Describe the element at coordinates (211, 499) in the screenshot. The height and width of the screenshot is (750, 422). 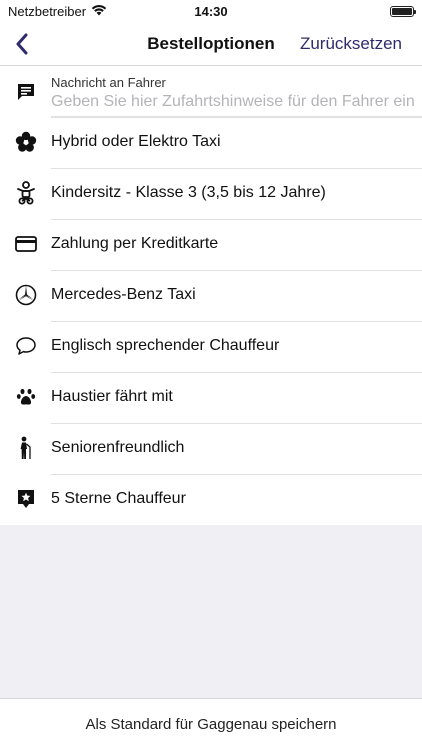
I see `option-five-star-chauffeur: 5 Sterne Chauffeur` at that location.